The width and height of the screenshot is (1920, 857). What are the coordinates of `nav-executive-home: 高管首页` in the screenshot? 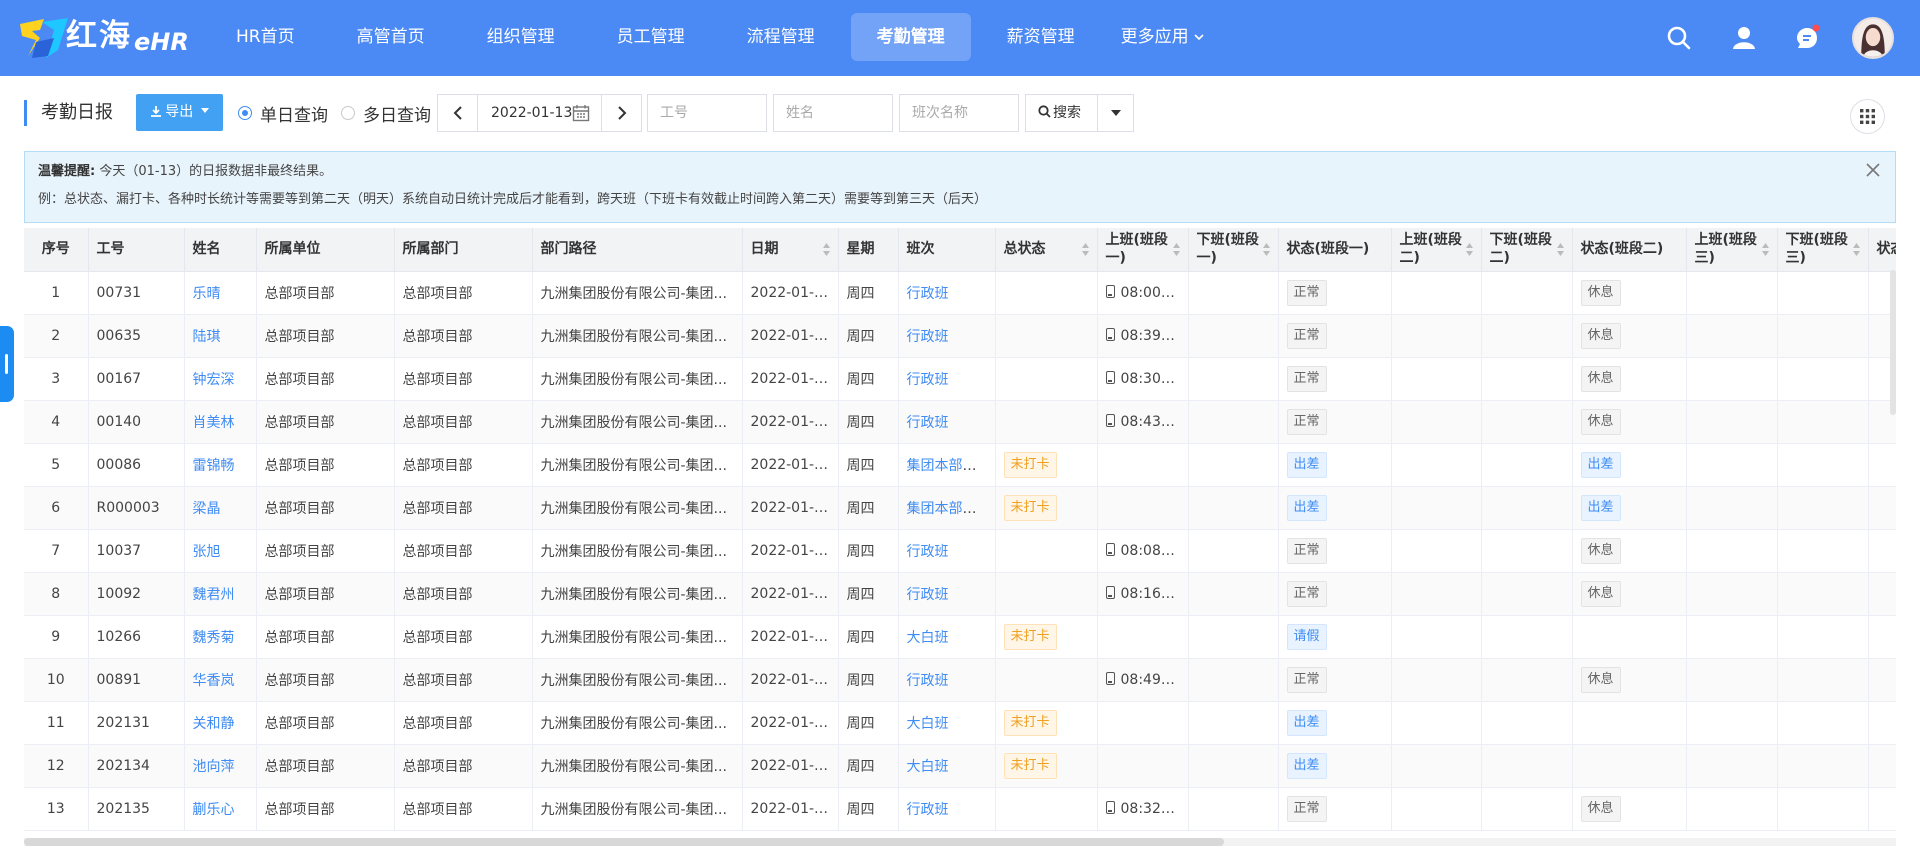 It's located at (391, 37).